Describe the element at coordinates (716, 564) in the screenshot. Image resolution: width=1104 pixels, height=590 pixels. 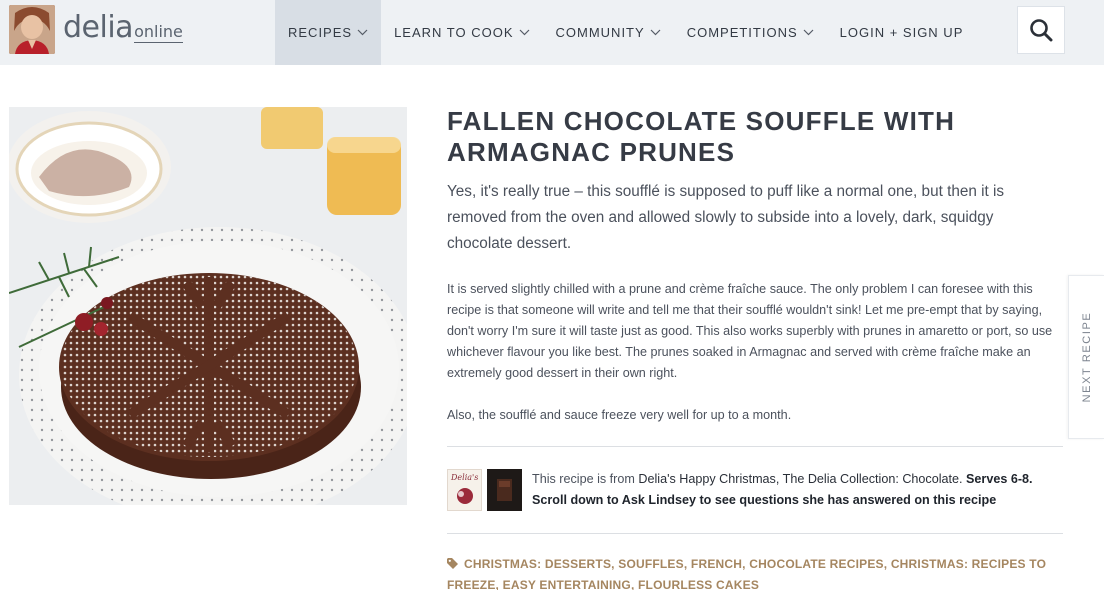
I see `tag-french: FRENCH` at that location.